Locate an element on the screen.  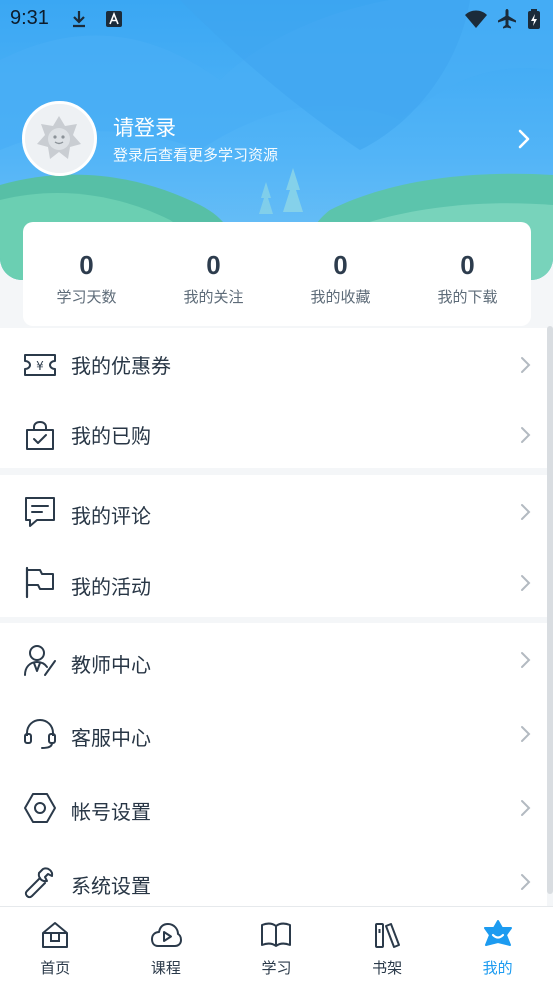
menu-item-purchased: 我的已购 is located at coordinates (273, 436).